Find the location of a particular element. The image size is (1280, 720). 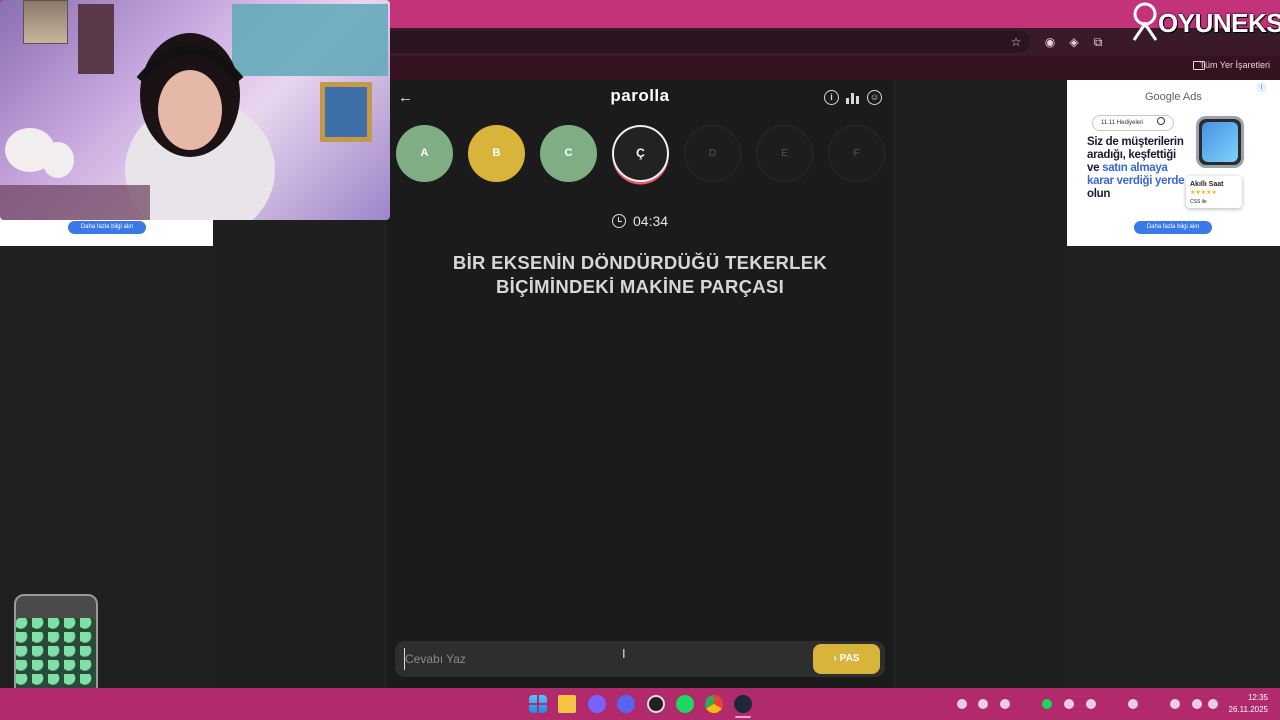

letter-circle-c: C is located at coordinates (568, 153).